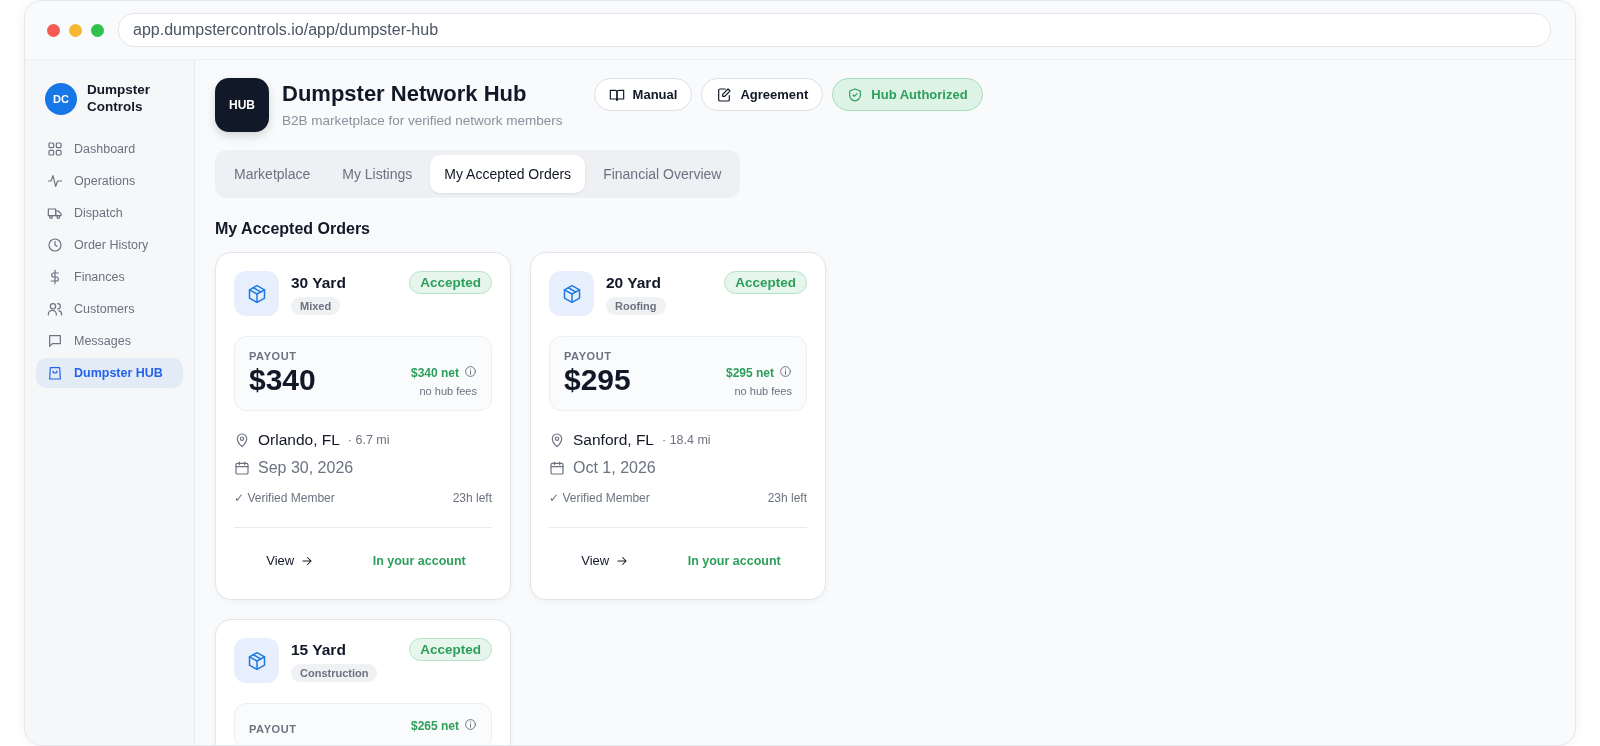 The width and height of the screenshot is (1600, 746). Describe the element at coordinates (55, 340) in the screenshot. I see `chat-icon` at that location.